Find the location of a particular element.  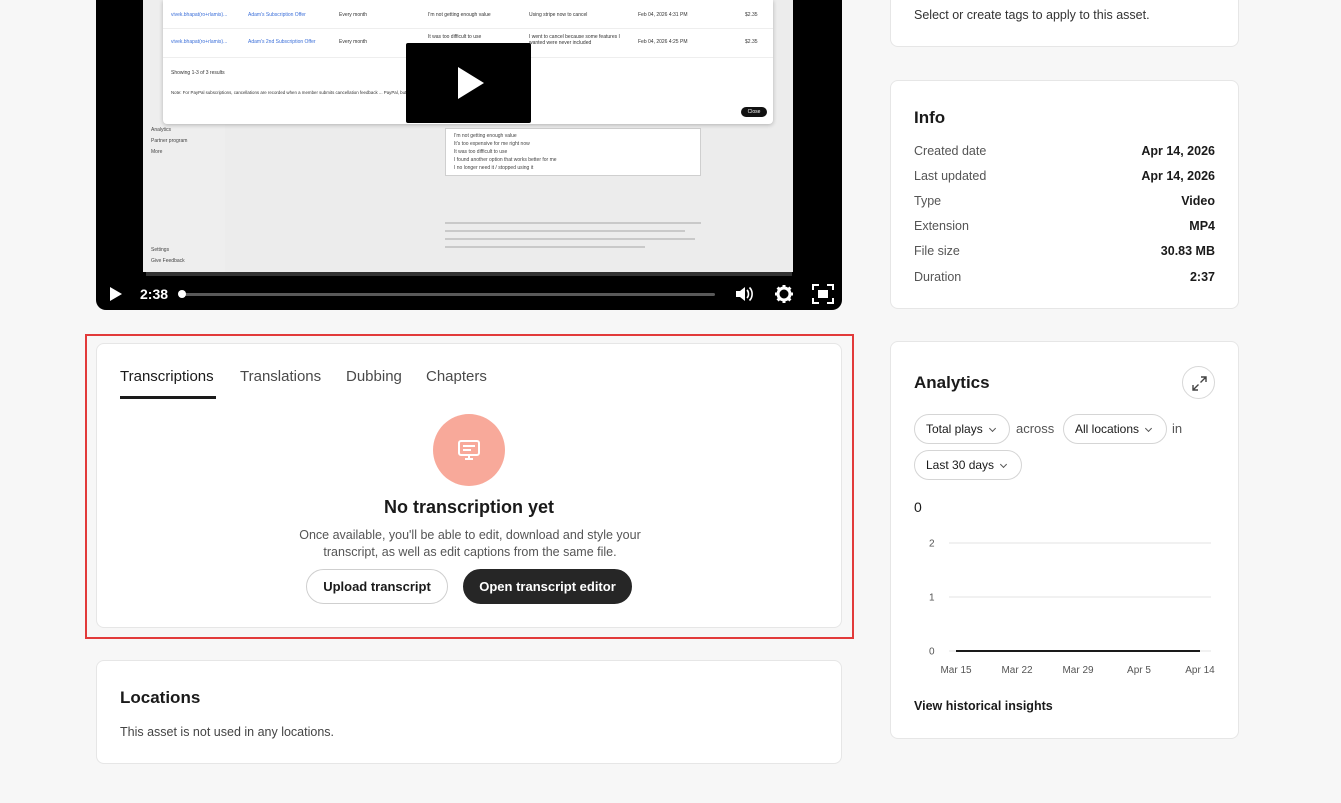

expand-icon is located at coordinates (1199, 383).